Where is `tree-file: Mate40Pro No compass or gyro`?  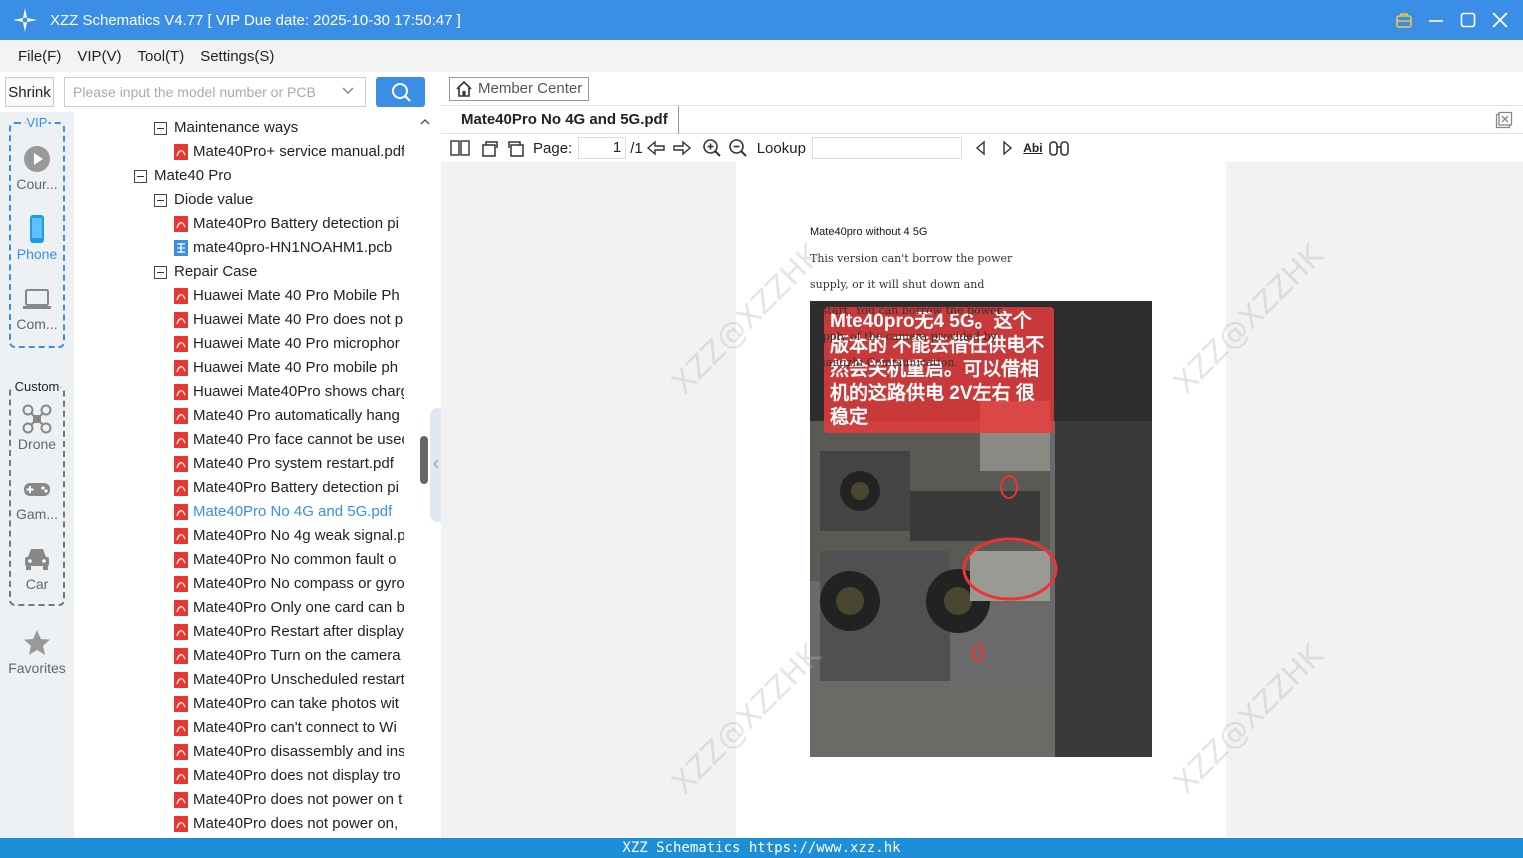
tree-file: Mate40Pro No compass or gyro is located at coordinates (289, 584).